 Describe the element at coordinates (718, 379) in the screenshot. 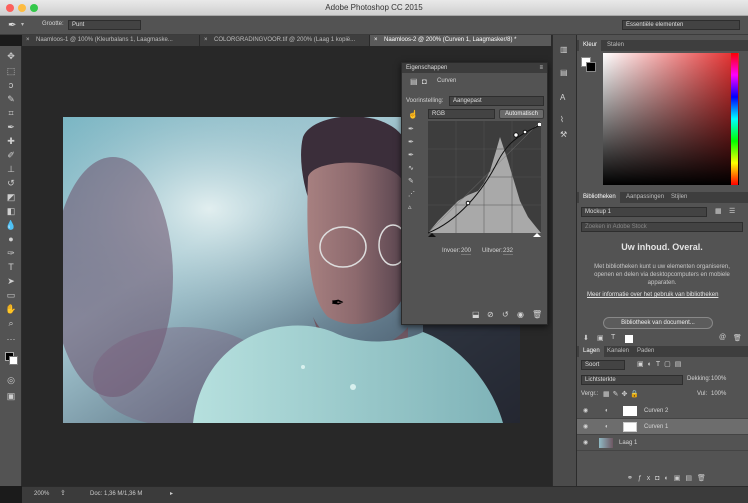

I see `opacity-value: 100%` at that location.